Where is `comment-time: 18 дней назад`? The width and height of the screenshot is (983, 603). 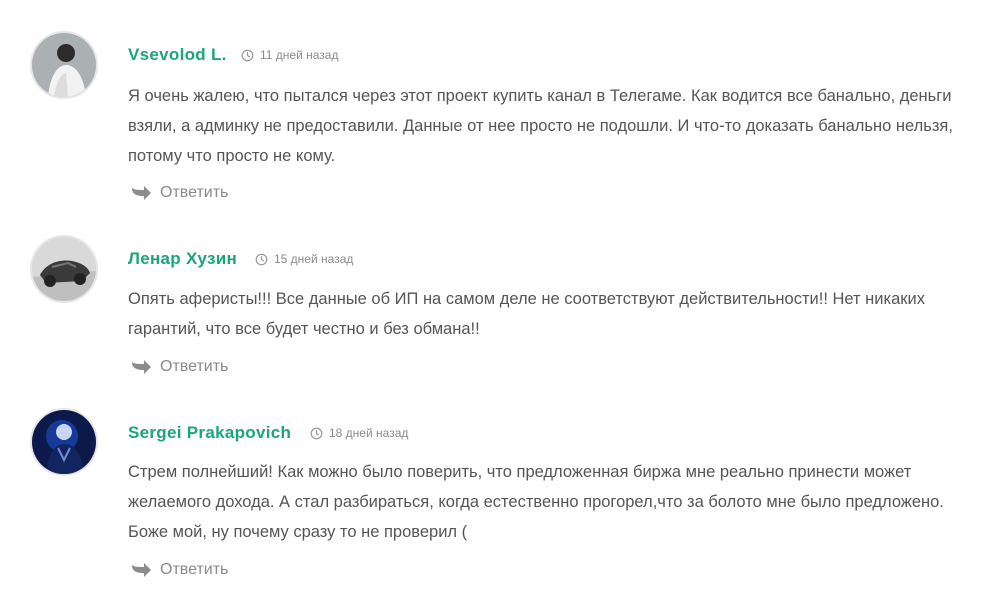 comment-time: 18 дней назад is located at coordinates (359, 433).